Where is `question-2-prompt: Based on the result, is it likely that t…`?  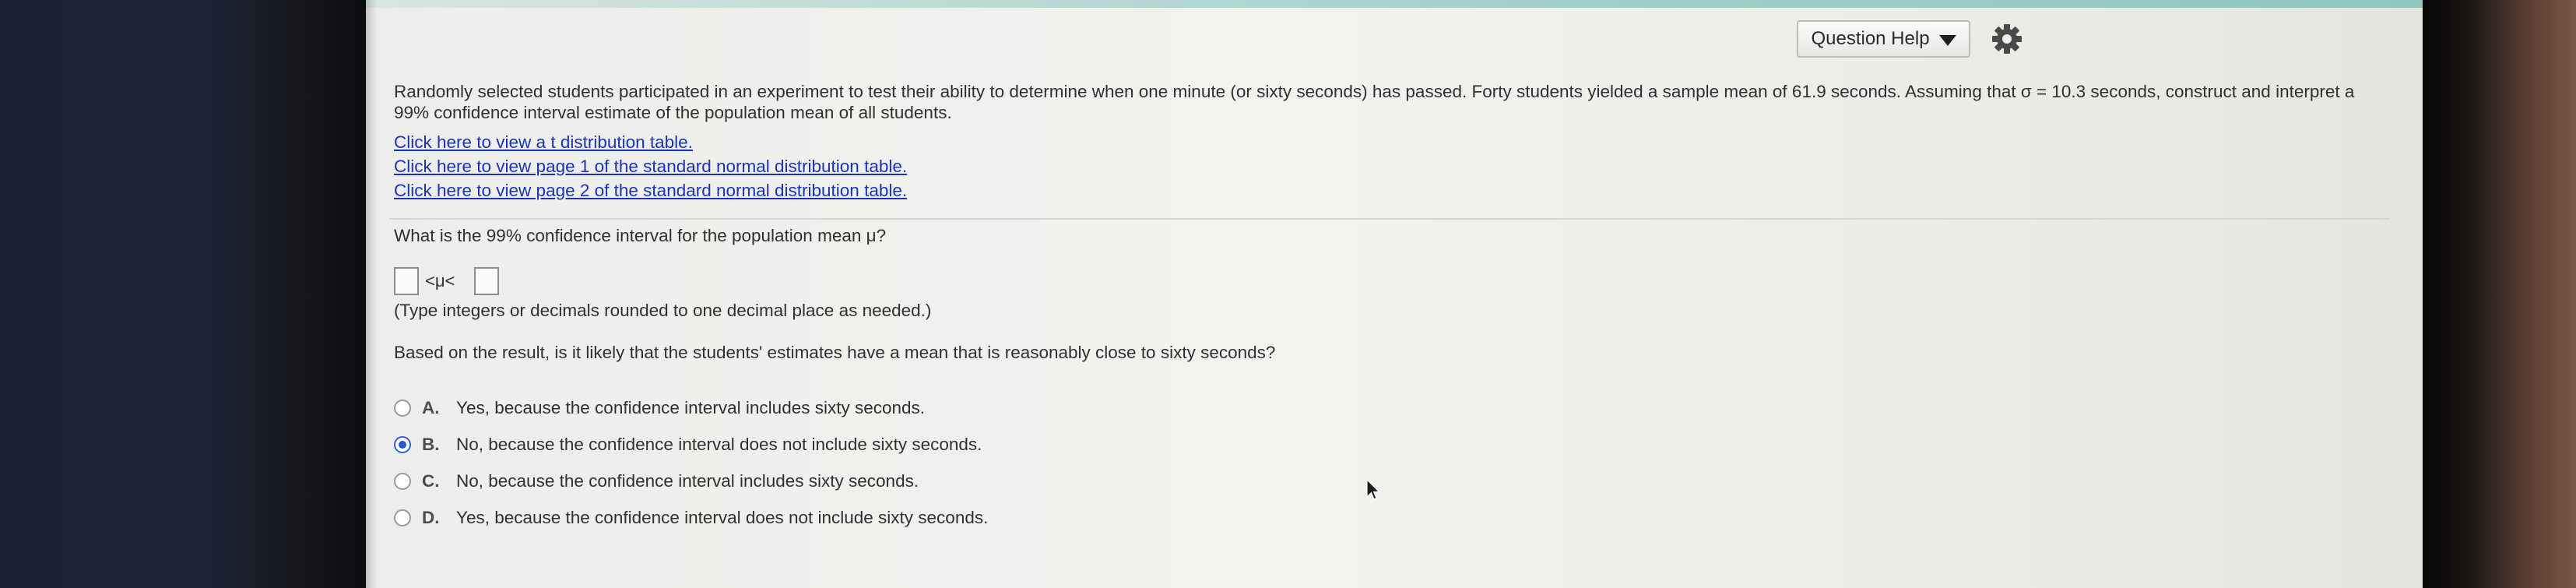 question-2-prompt: Based on the result, is it likely that t… is located at coordinates (835, 352).